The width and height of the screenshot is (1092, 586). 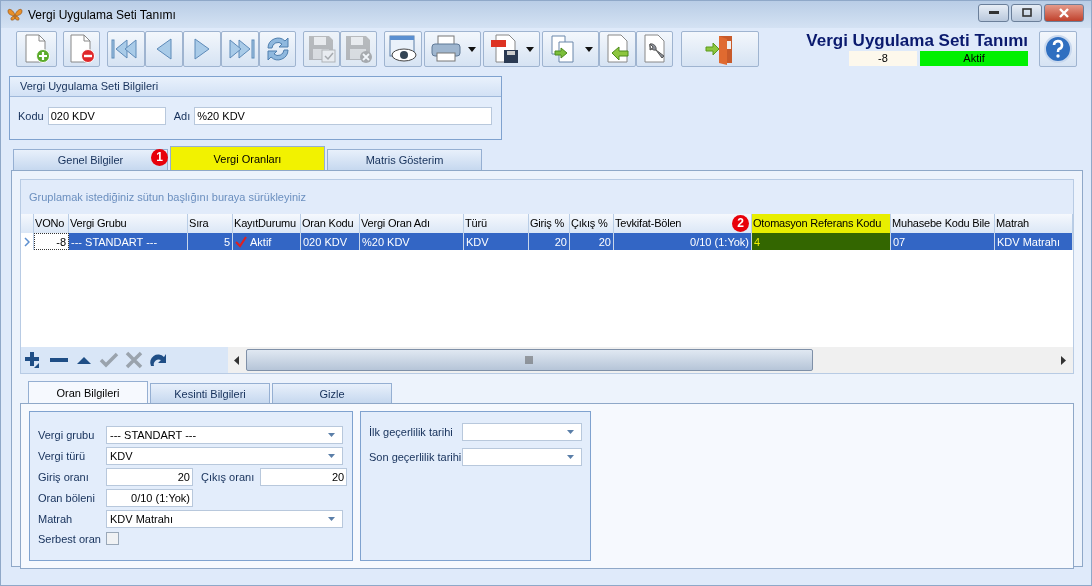 What do you see at coordinates (228, 477) in the screenshot?
I see `field-label: Çıkış oranı` at bounding box center [228, 477].